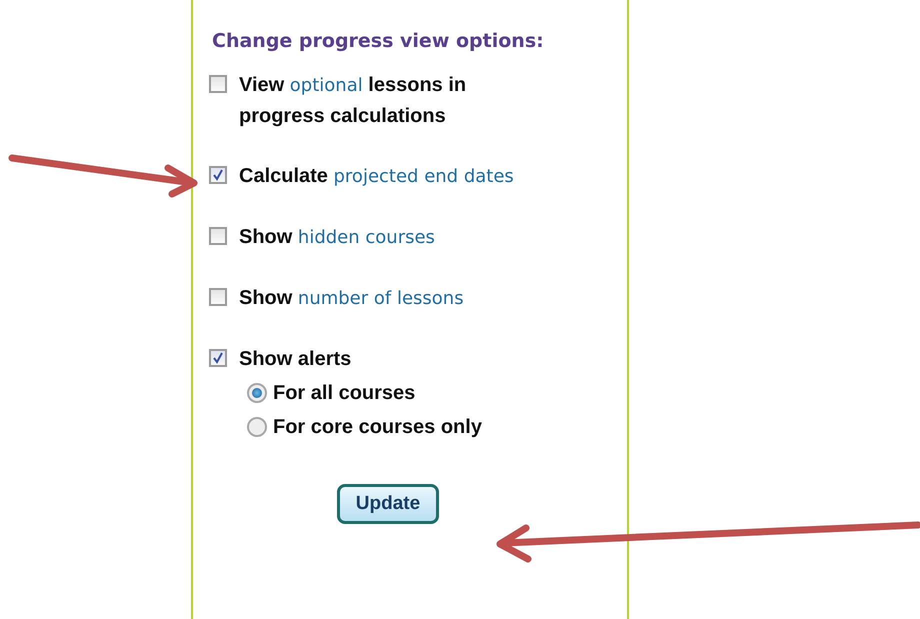 This screenshot has width=920, height=619. What do you see at coordinates (388, 504) in the screenshot?
I see `update-button: Update` at bounding box center [388, 504].